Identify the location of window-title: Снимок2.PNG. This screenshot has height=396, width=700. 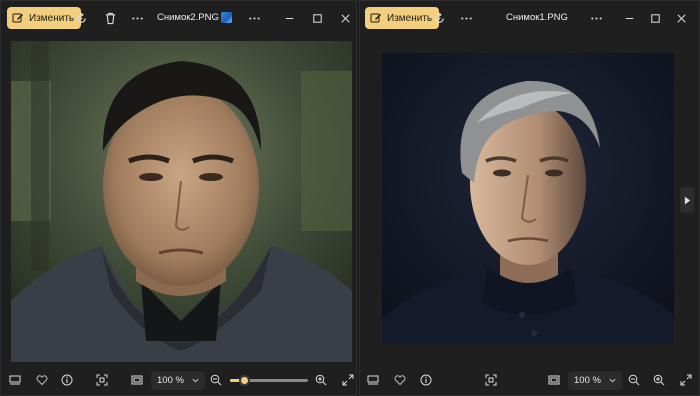
(188, 17).